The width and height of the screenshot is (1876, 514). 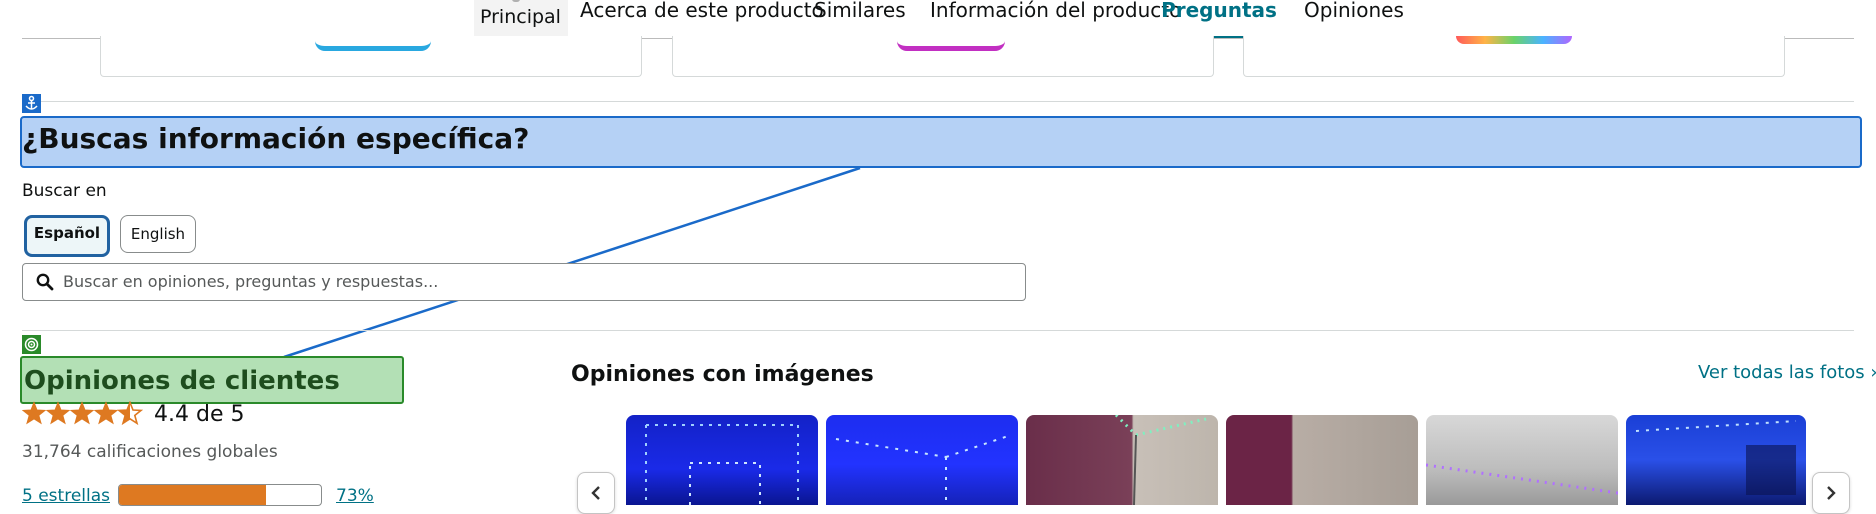 What do you see at coordinates (31, 344) in the screenshot?
I see `target-icon` at bounding box center [31, 344].